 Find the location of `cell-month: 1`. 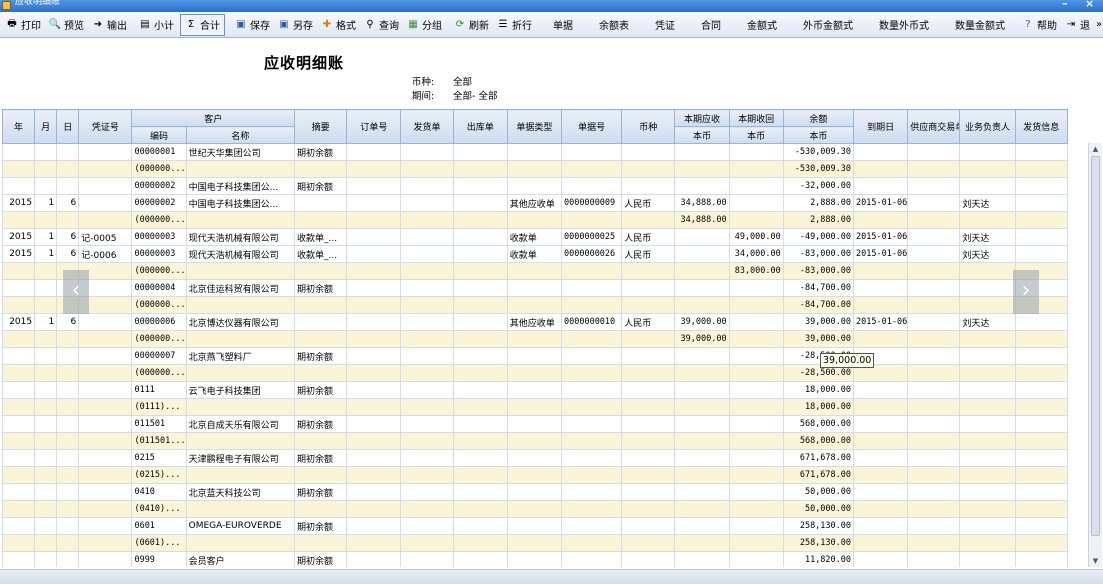

cell-month: 1 is located at coordinates (46, 203).